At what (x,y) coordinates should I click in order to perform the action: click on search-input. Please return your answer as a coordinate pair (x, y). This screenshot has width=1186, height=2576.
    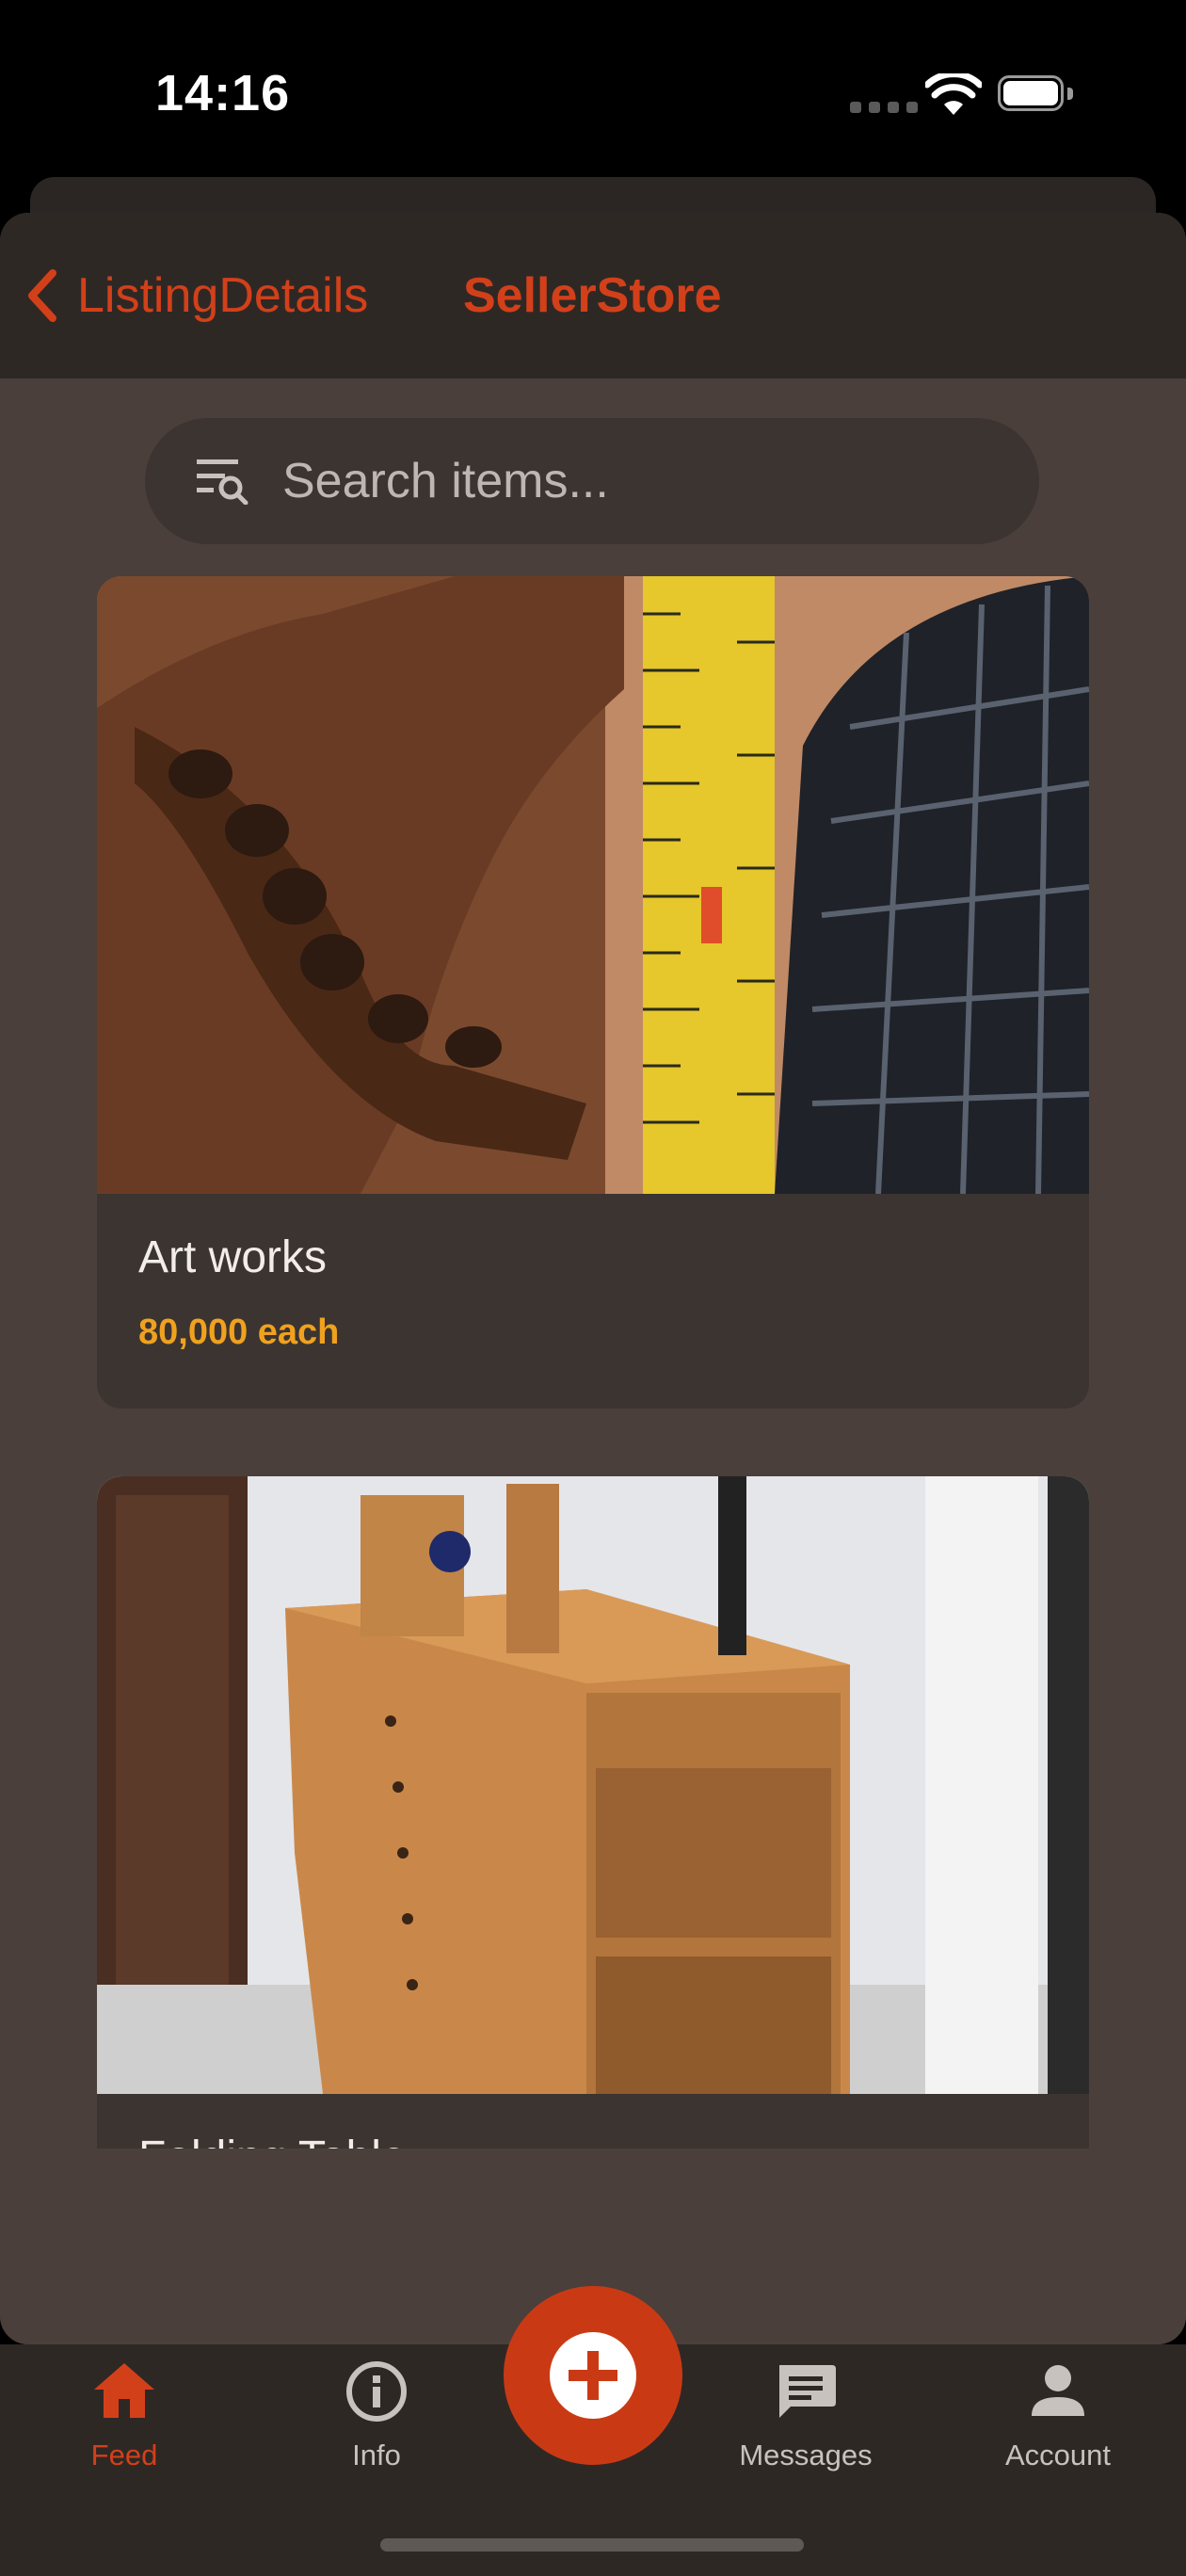
    Looking at the image, I should click on (640, 481).